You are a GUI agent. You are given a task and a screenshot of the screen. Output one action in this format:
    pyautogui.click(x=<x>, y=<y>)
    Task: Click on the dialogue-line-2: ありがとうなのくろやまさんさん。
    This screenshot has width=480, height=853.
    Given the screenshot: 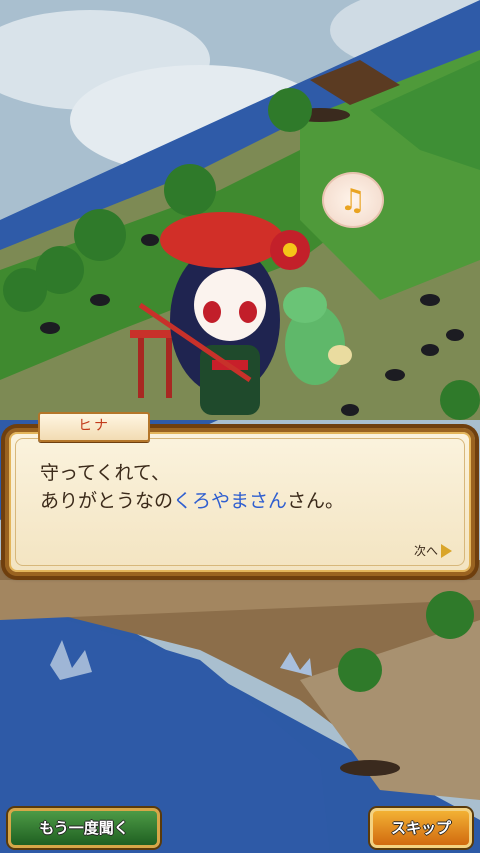 What is the action you would take?
    pyautogui.click(x=192, y=499)
    